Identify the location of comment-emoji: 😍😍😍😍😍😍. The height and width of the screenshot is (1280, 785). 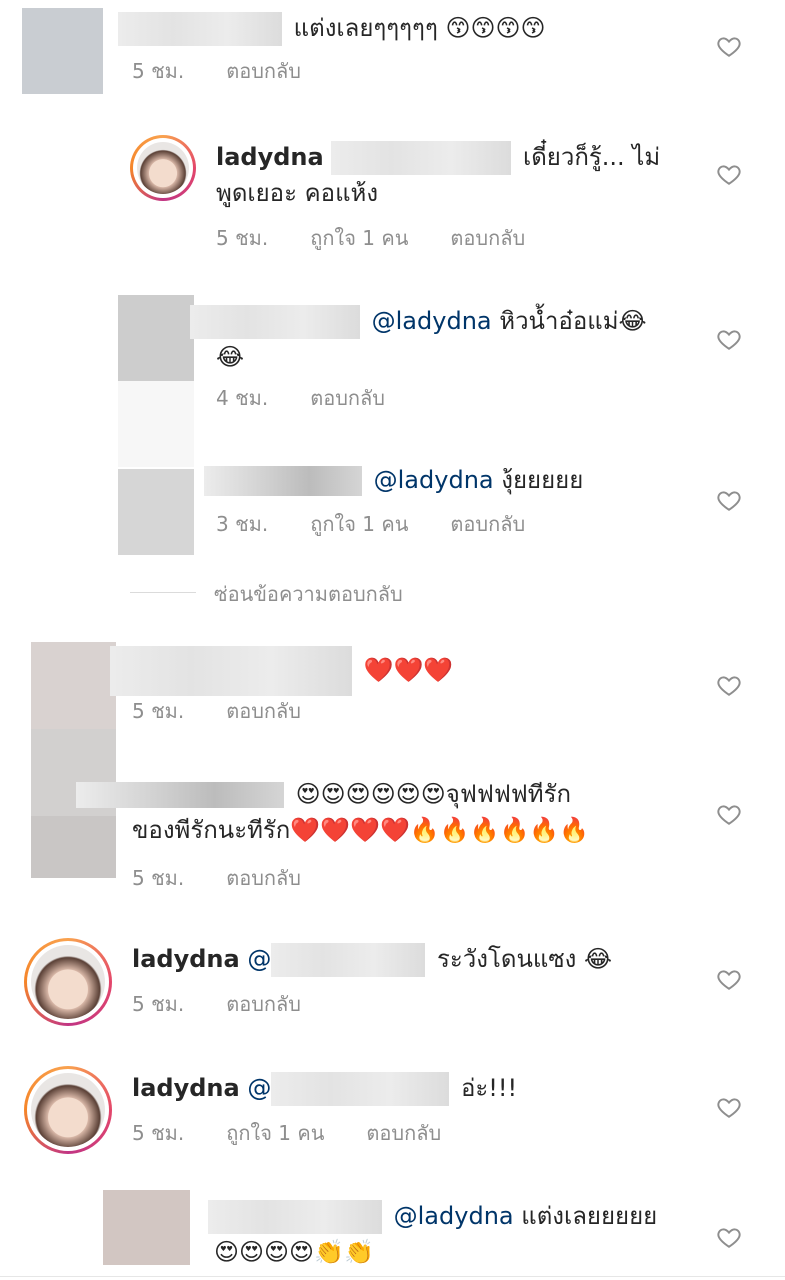
(370, 794).